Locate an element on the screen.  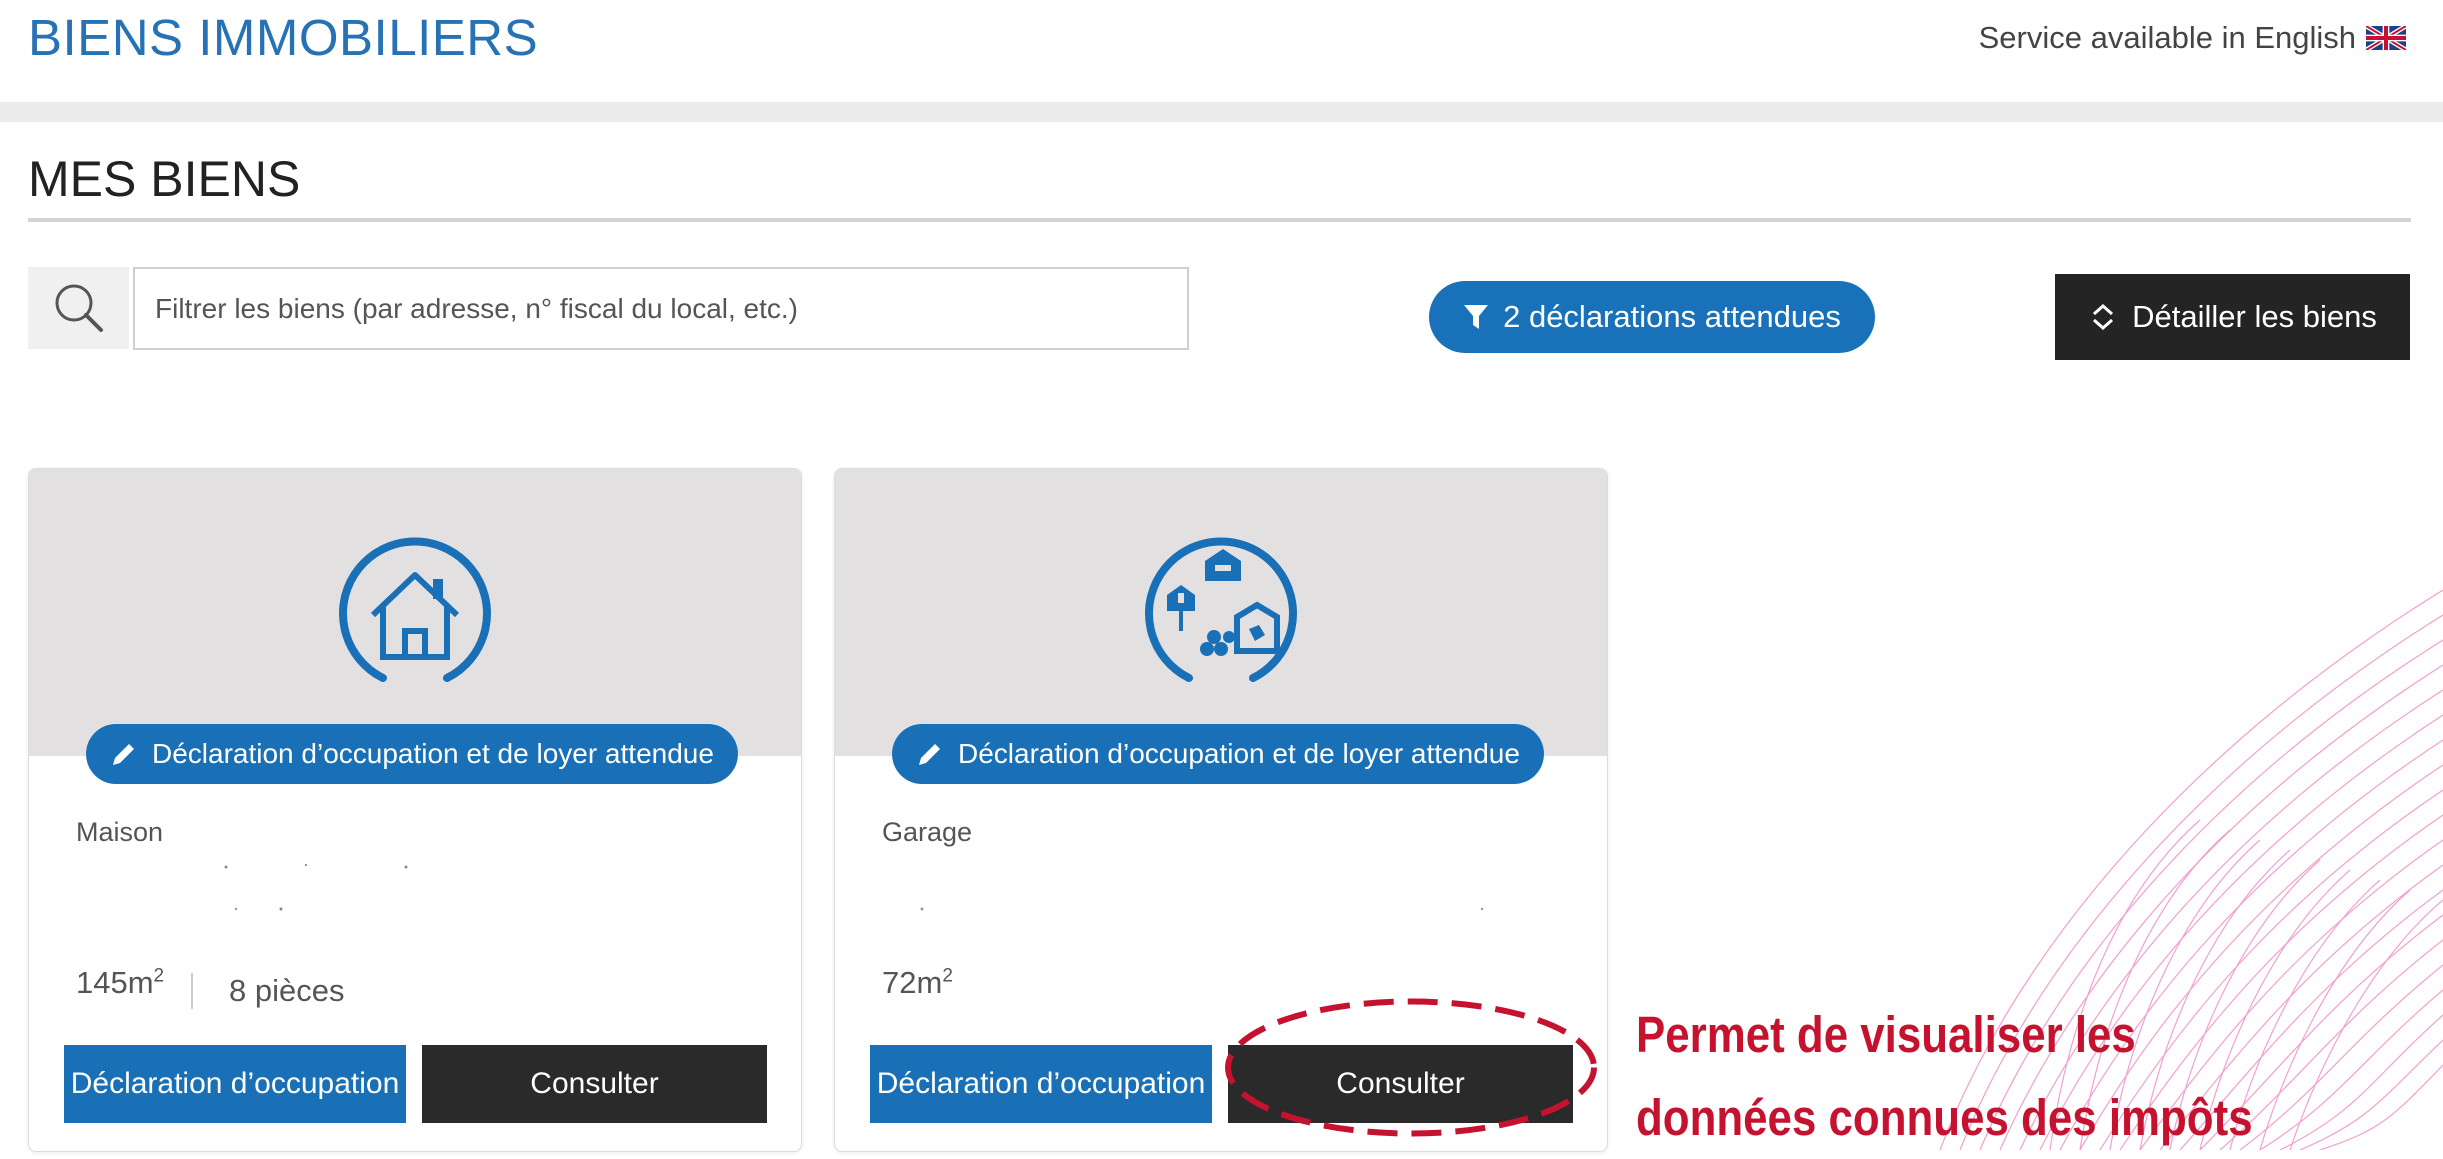
section-divider is located at coordinates (1219, 220).